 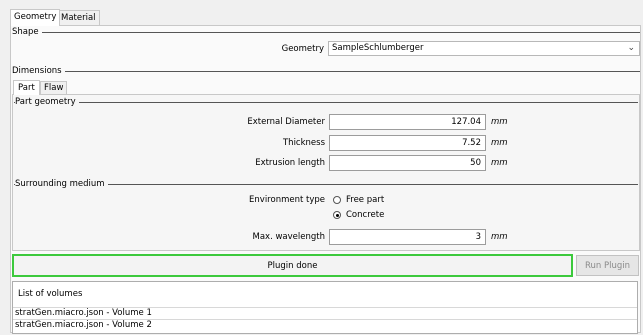 I want to click on extrusion-length-unit: mm, so click(x=499, y=163).